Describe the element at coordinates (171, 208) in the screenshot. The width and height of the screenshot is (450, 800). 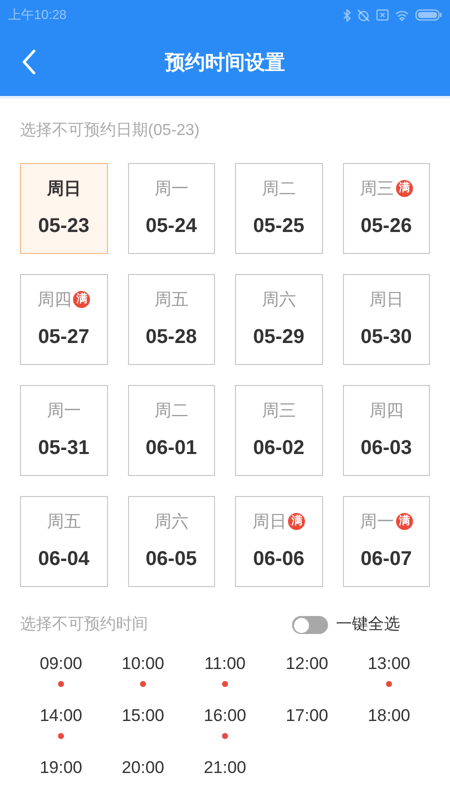
I see `date-card: 周一 05-24` at that location.